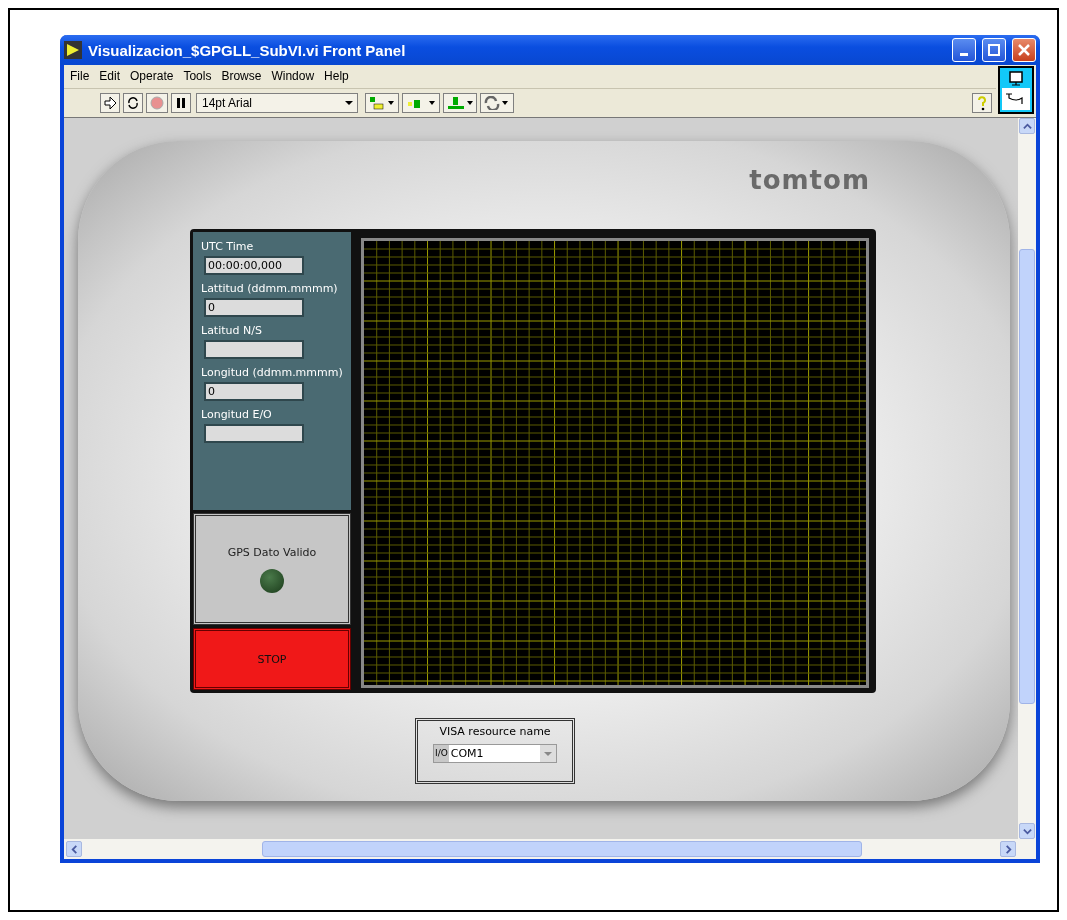  I want to click on stop-button: STOP, so click(272, 659).